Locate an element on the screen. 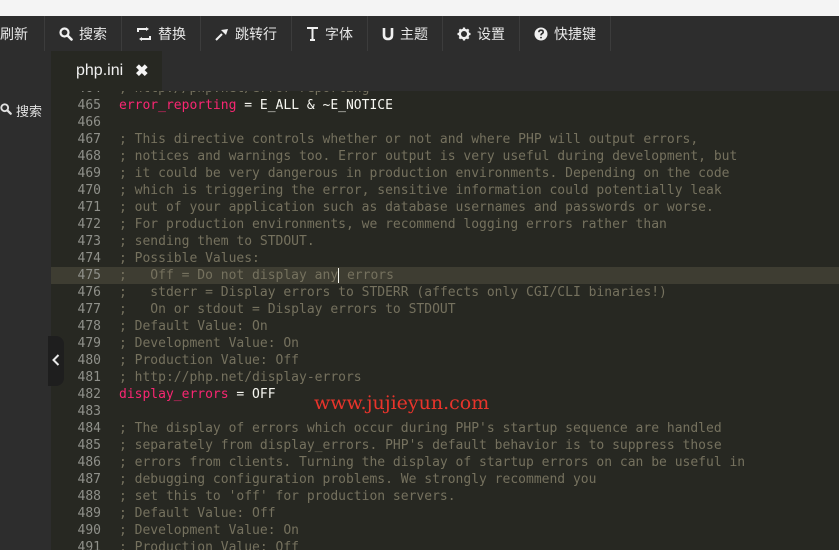  code-line: 489 ; Default Value: Off is located at coordinates (445, 513).